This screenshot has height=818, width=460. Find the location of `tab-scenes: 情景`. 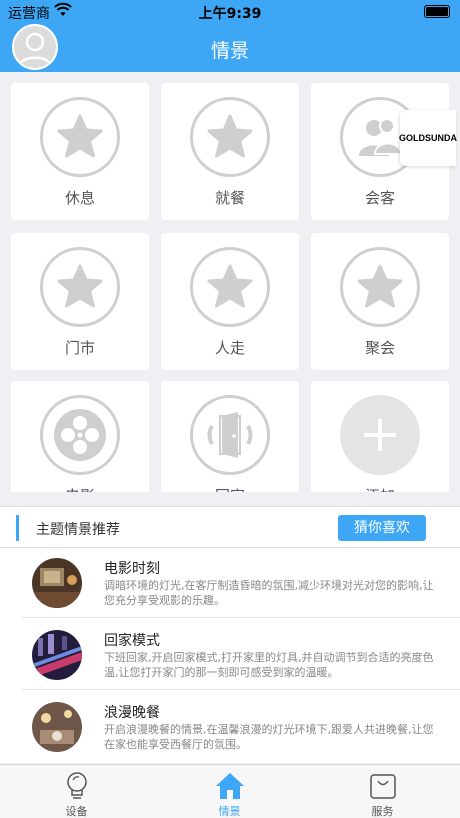

tab-scenes: 情景 is located at coordinates (229, 791).